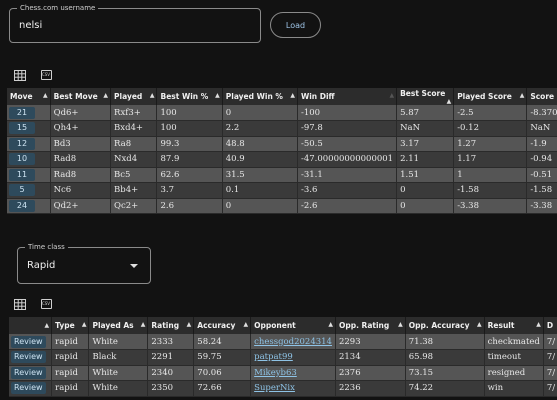 This screenshot has width=557, height=400. What do you see at coordinates (81, 128) in the screenshot?
I see `table-cell: Qh4+` at bounding box center [81, 128].